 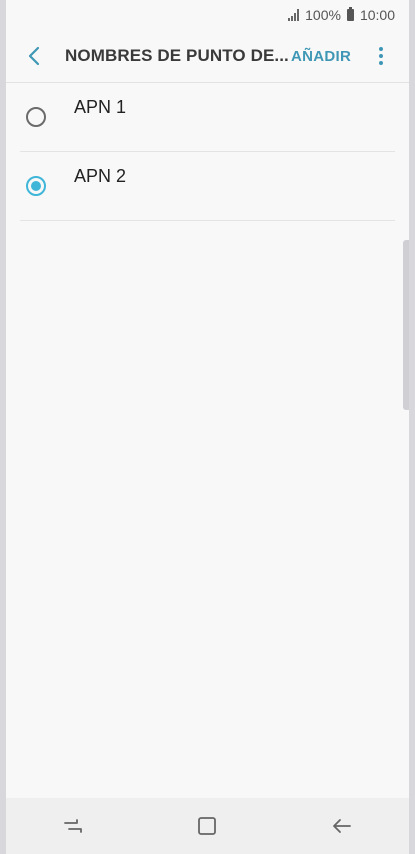 What do you see at coordinates (207, 15) in the screenshot?
I see `status-bar: 100% 10:00` at bounding box center [207, 15].